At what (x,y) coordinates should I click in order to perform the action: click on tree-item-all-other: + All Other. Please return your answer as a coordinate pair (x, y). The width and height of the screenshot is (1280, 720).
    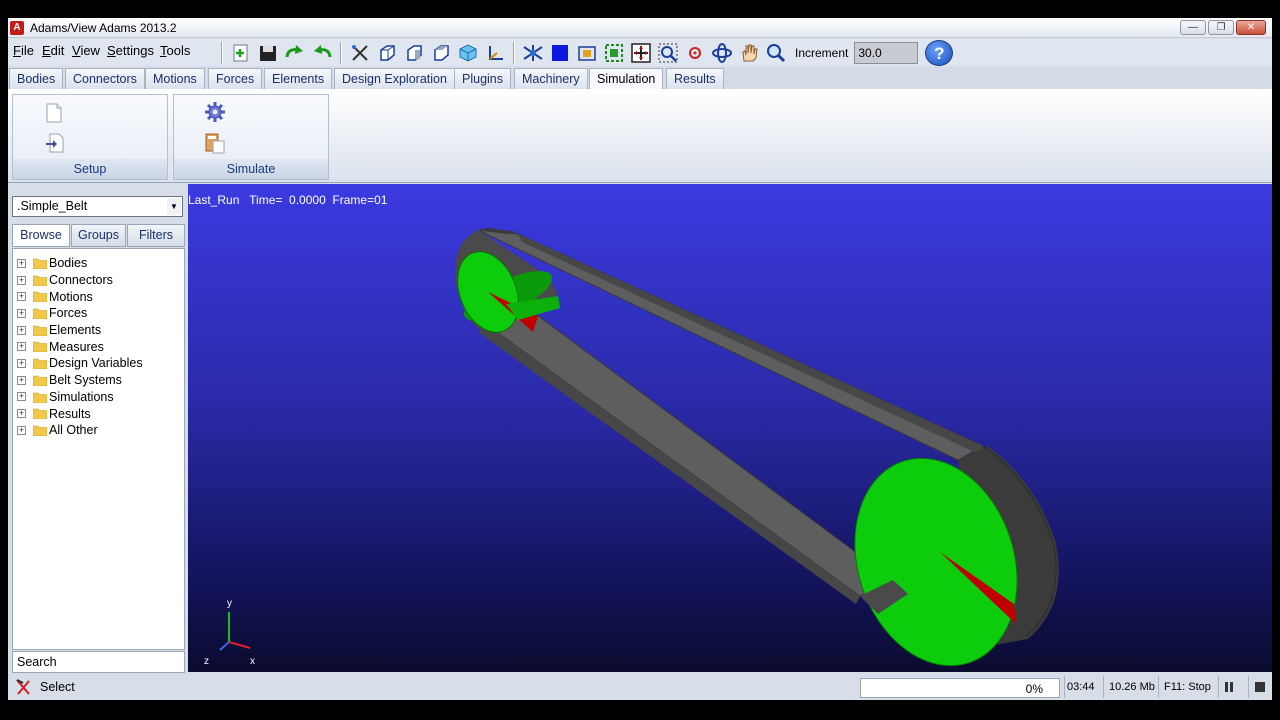
    Looking at the image, I should click on (98, 430).